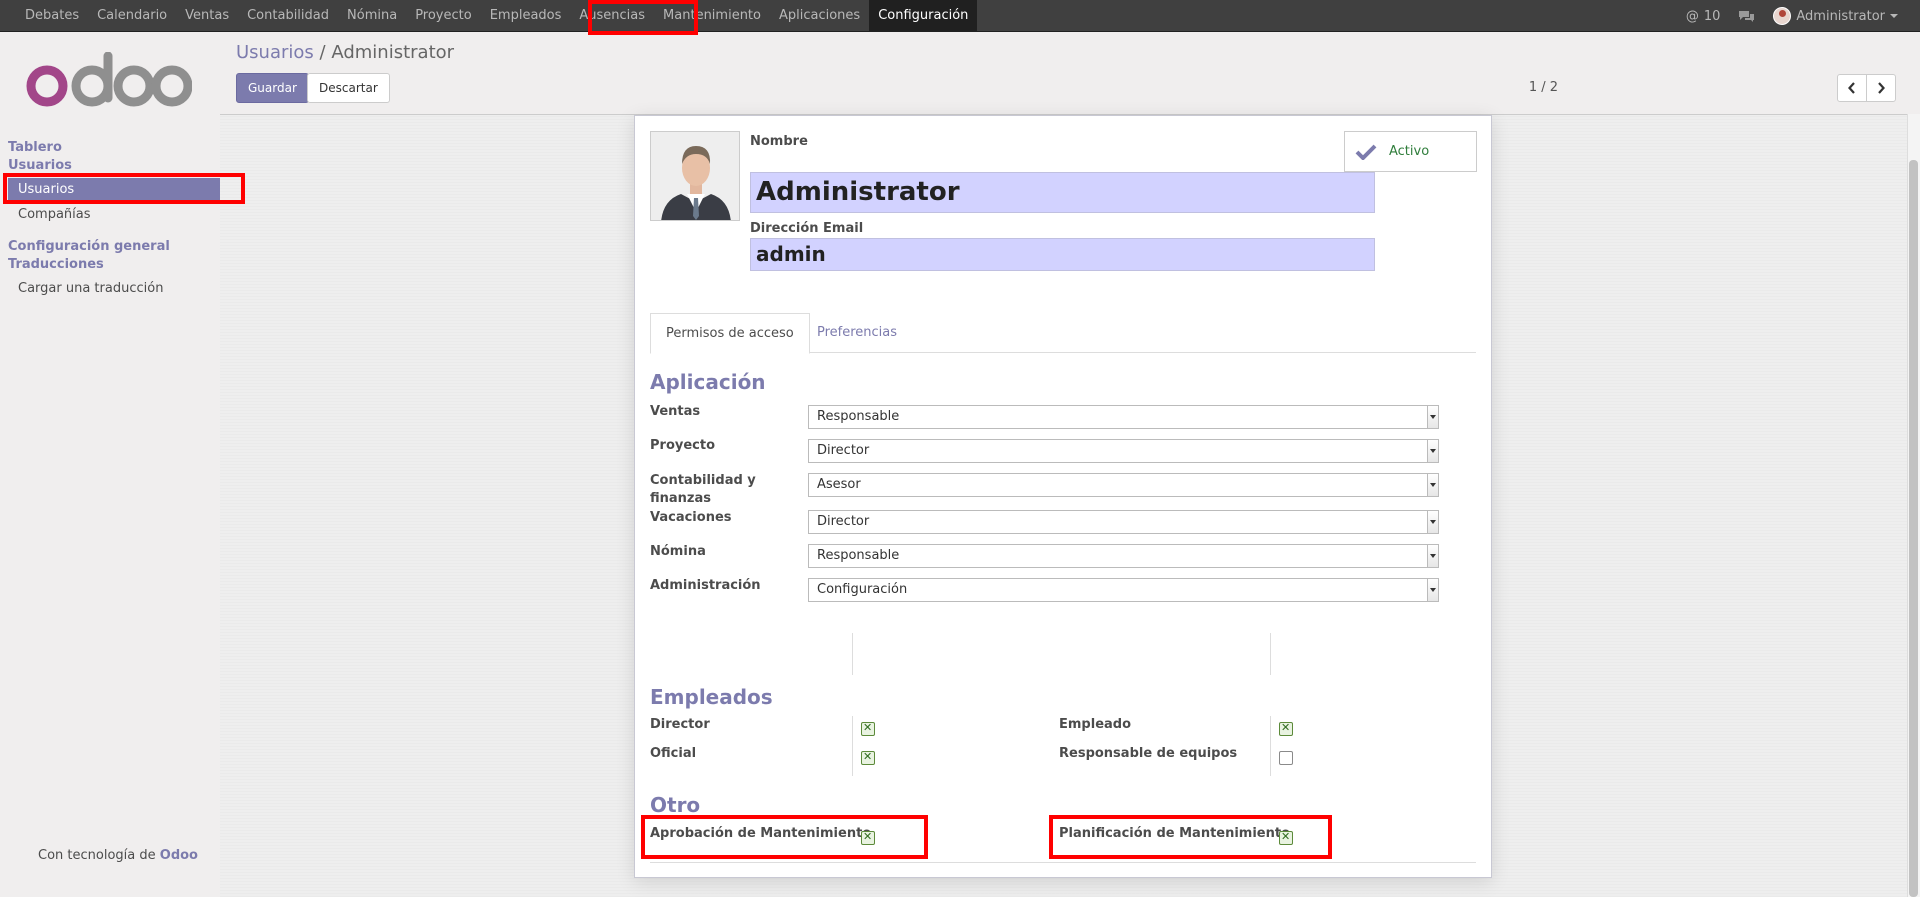 The width and height of the screenshot is (1920, 897). I want to click on save-button: Guardar, so click(272, 88).